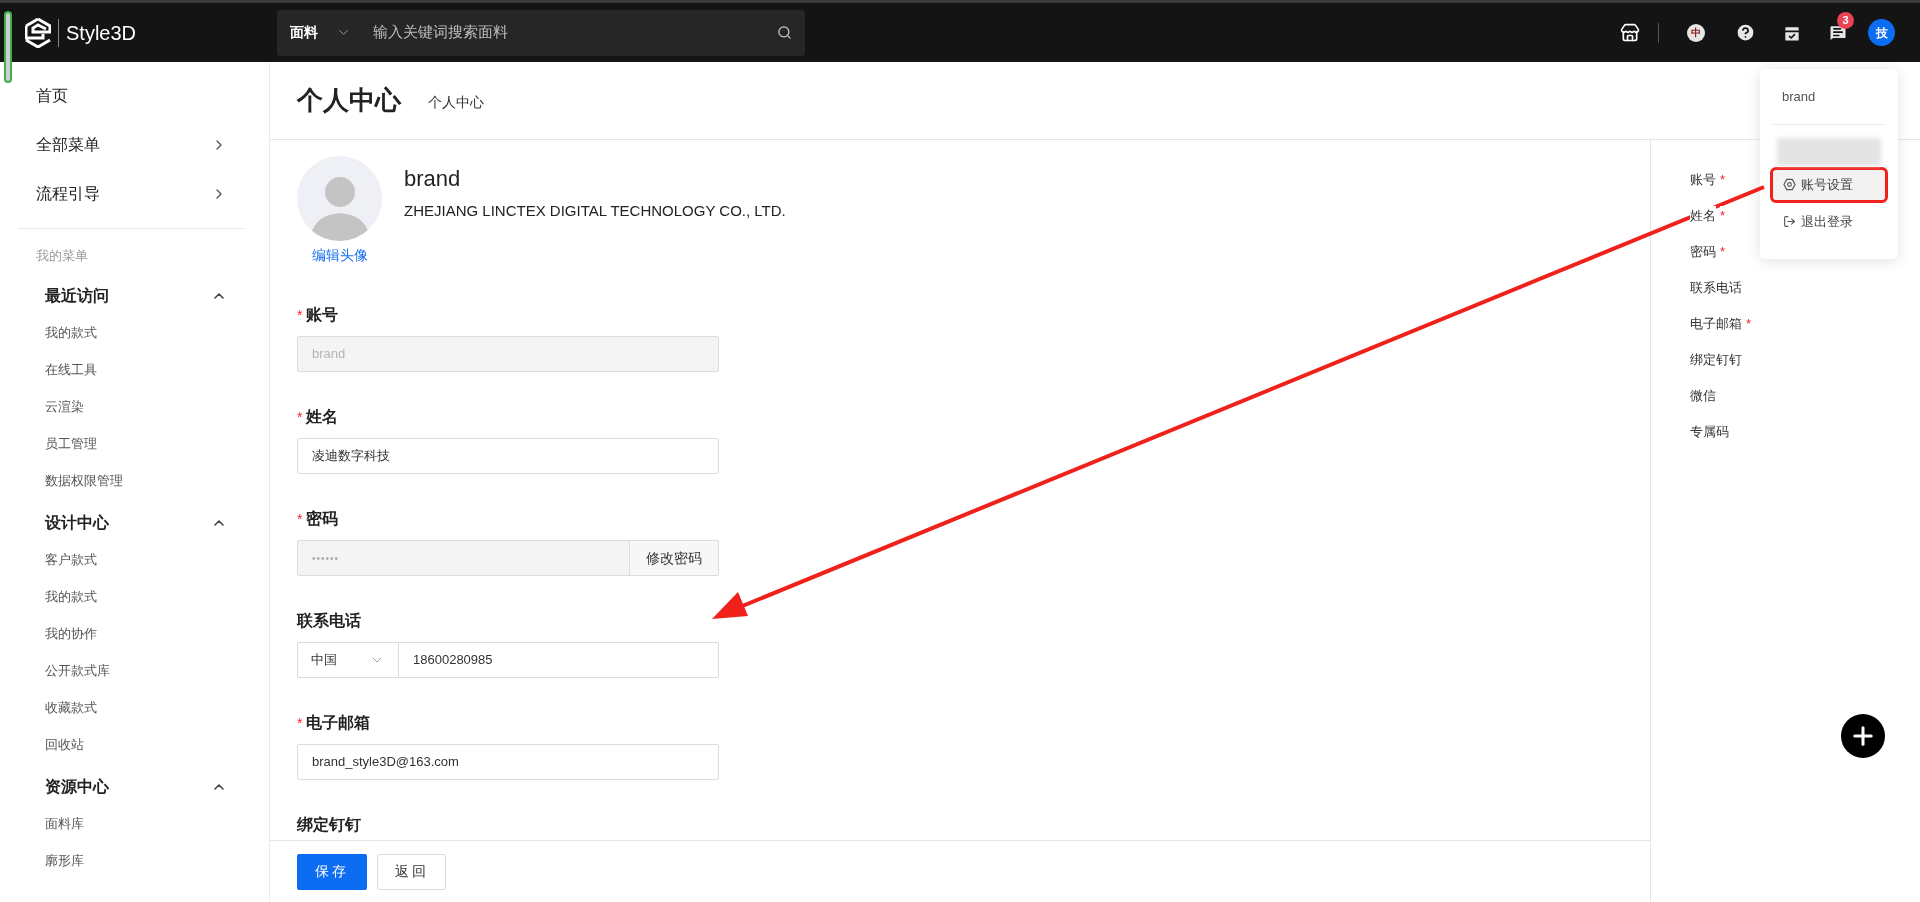 This screenshot has height=902, width=1920. I want to click on store-icon, so click(1630, 32).